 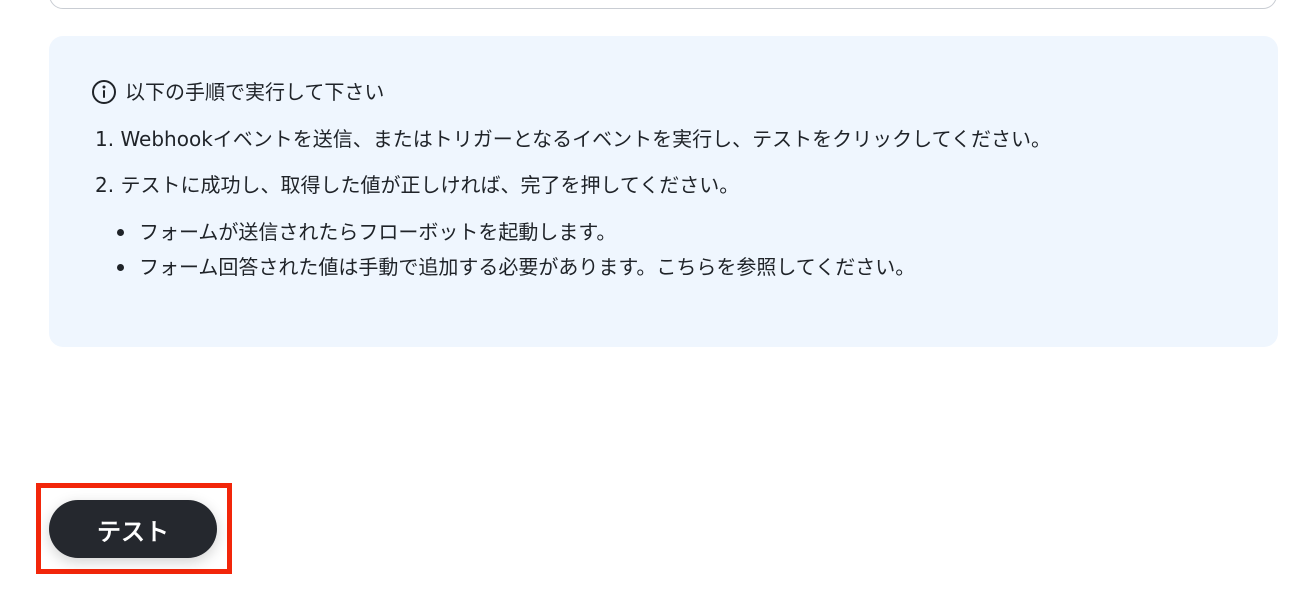 What do you see at coordinates (527, 267) in the screenshot?
I see `note-text: フォーム回答された値は手動で追加する必要があります。こちらを参照してください。` at bounding box center [527, 267].